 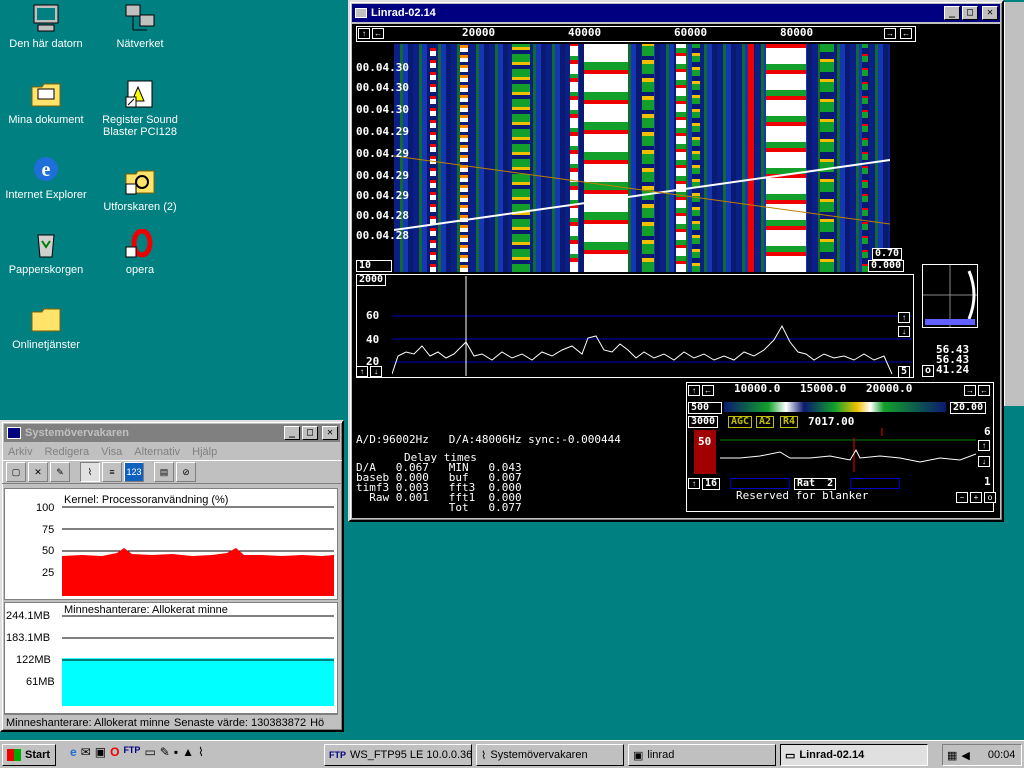 What do you see at coordinates (38, 472) in the screenshot?
I see `remove-item-icon: ✕` at bounding box center [38, 472].